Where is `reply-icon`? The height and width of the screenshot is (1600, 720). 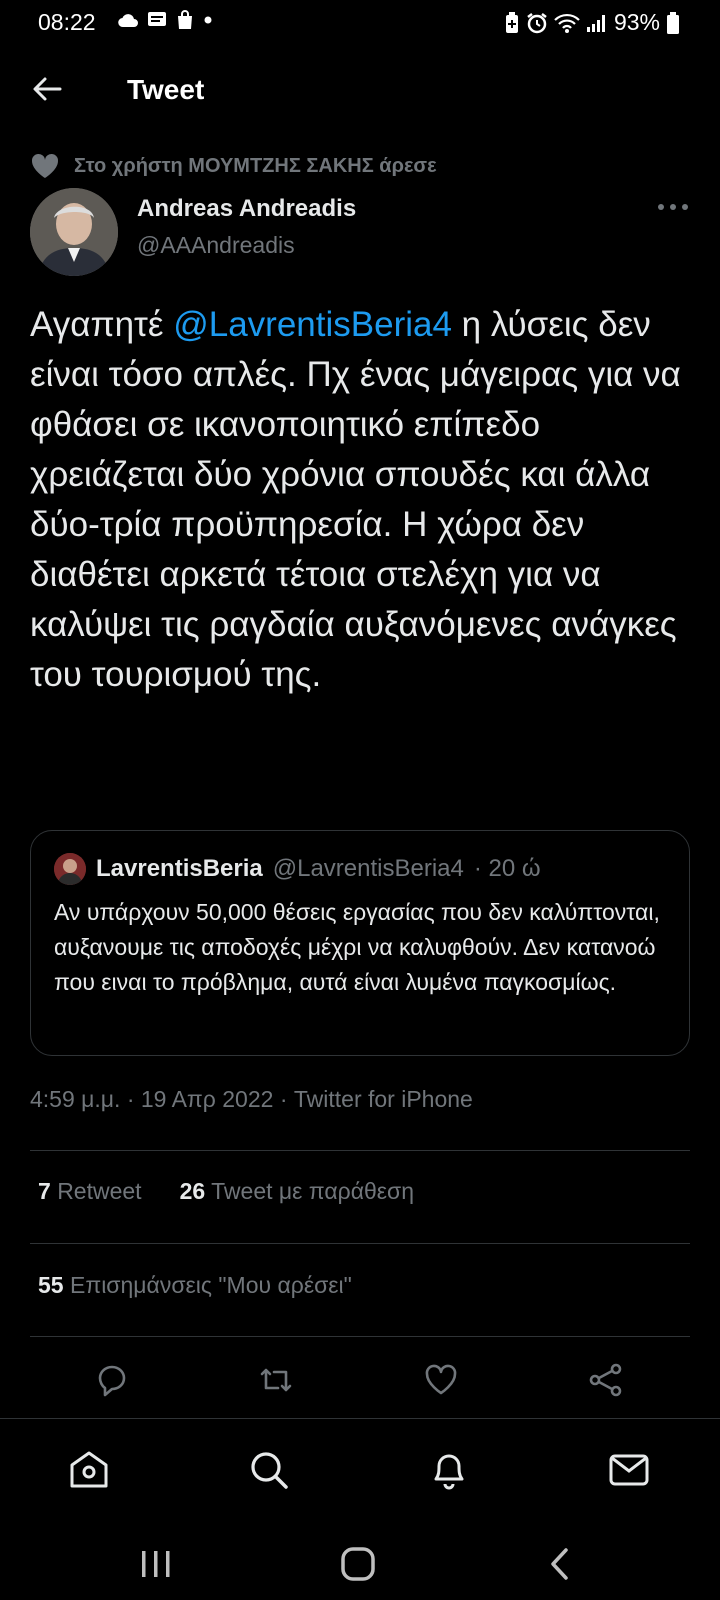 reply-icon is located at coordinates (112, 1380).